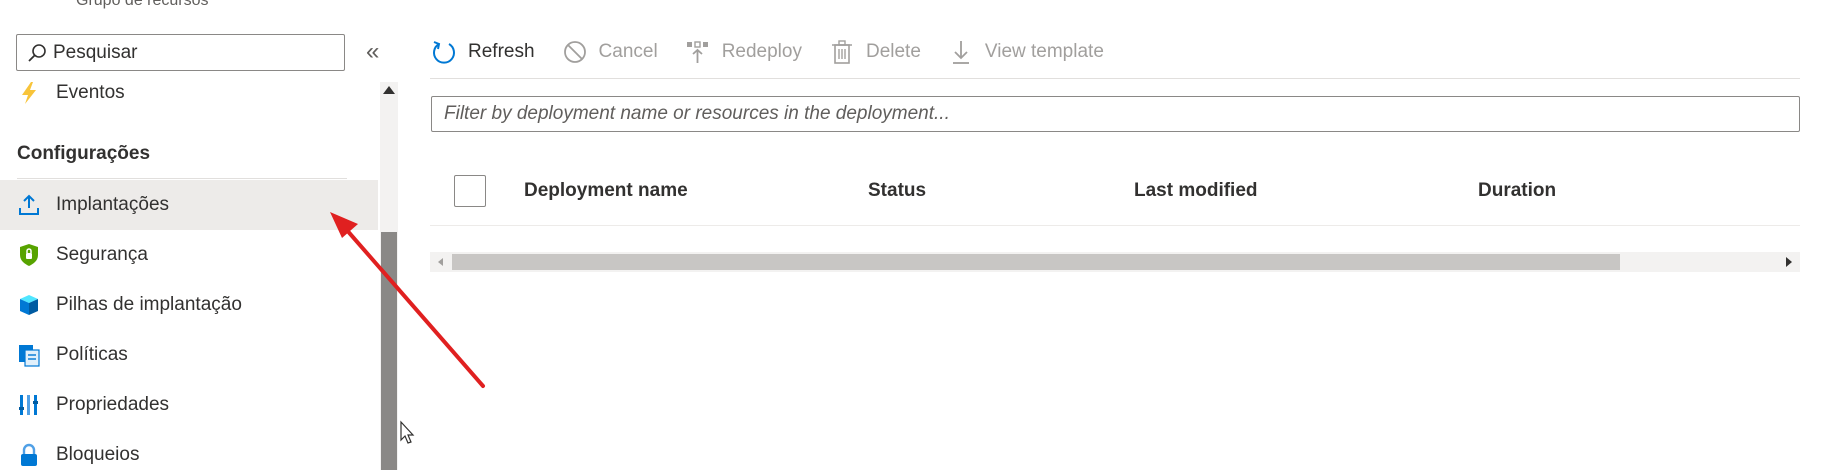  I want to click on nav-item-label: Eventos, so click(90, 92).